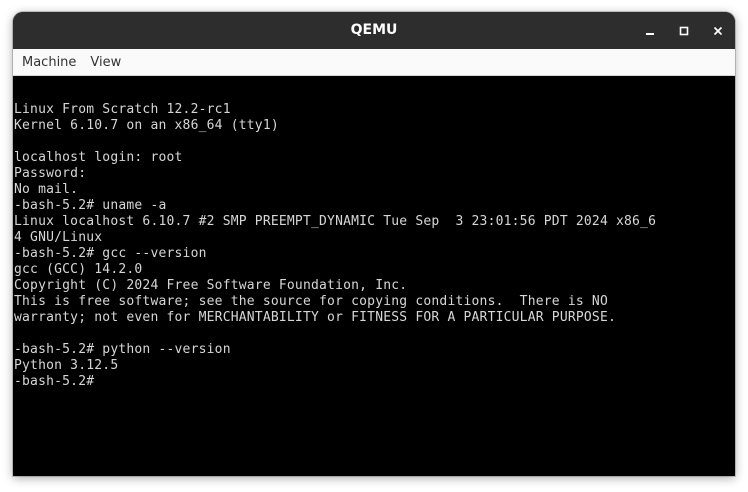 The height and width of the screenshot is (492, 748). Describe the element at coordinates (110, 253) in the screenshot. I see `console-line: -bash-5.2# gcc --version` at that location.